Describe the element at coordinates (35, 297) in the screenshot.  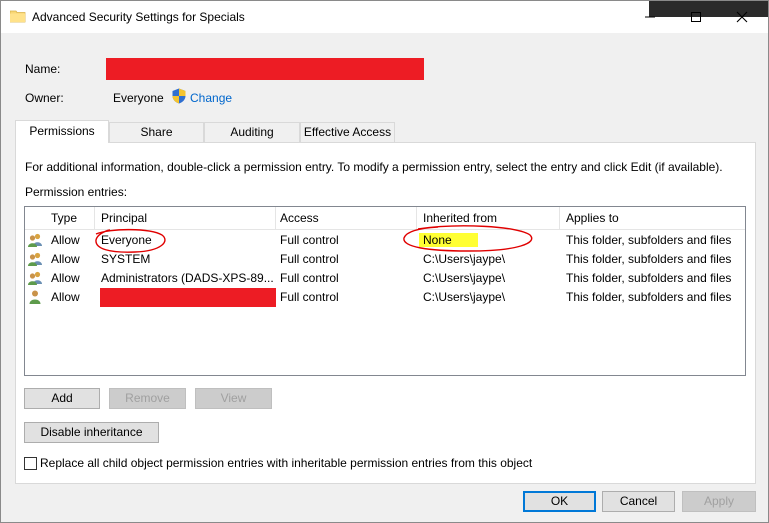
I see `single-user-icon` at that location.